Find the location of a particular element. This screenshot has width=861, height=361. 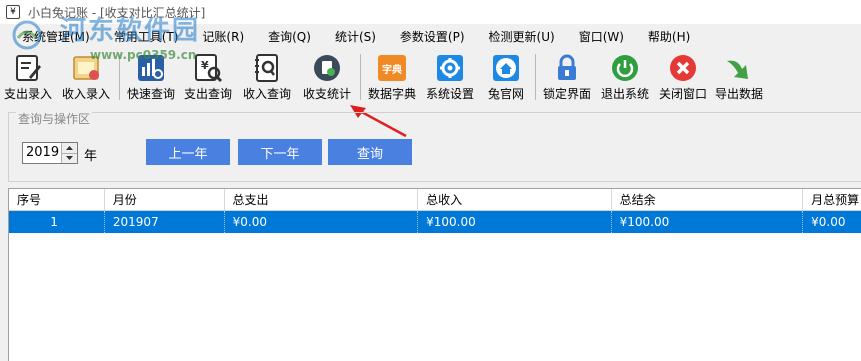

income-query-button: 收入查询 is located at coordinates (267, 77).